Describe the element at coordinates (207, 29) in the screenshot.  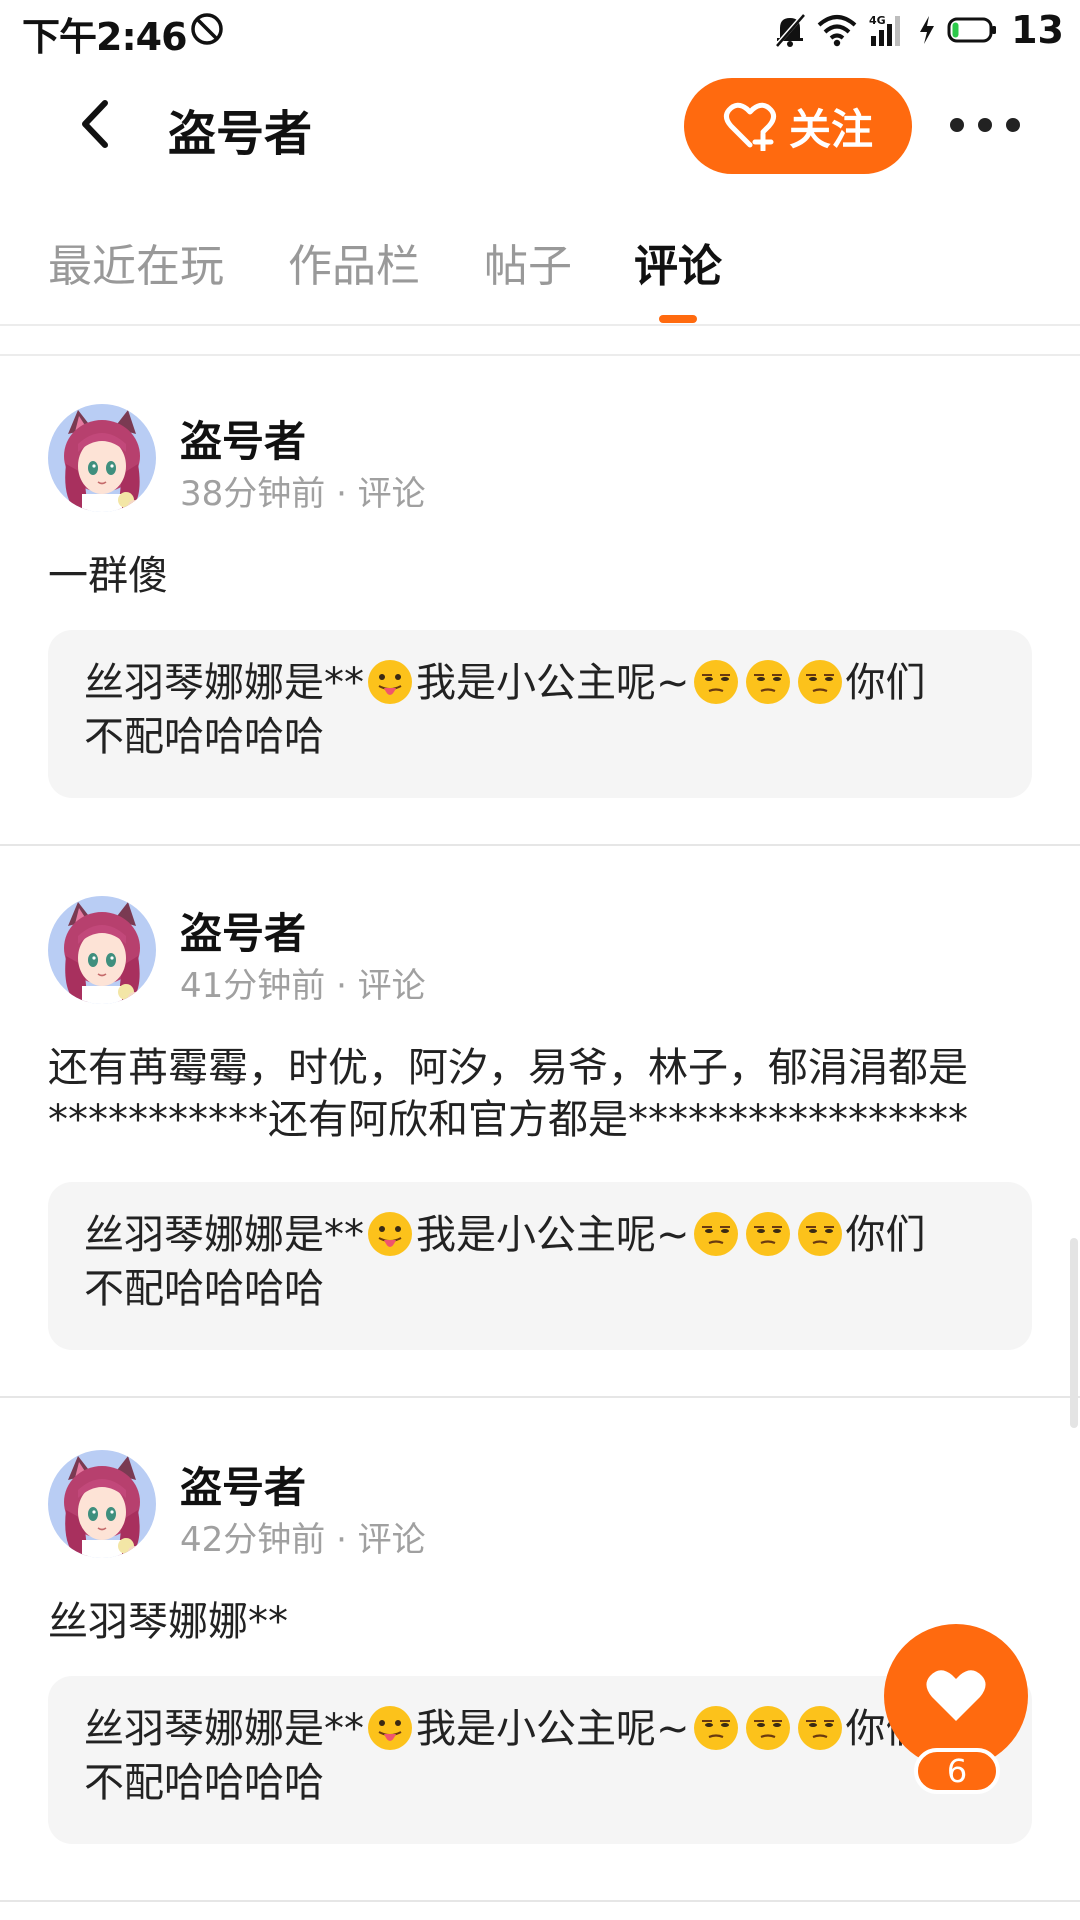
I see `do-not-disturb-icon` at that location.